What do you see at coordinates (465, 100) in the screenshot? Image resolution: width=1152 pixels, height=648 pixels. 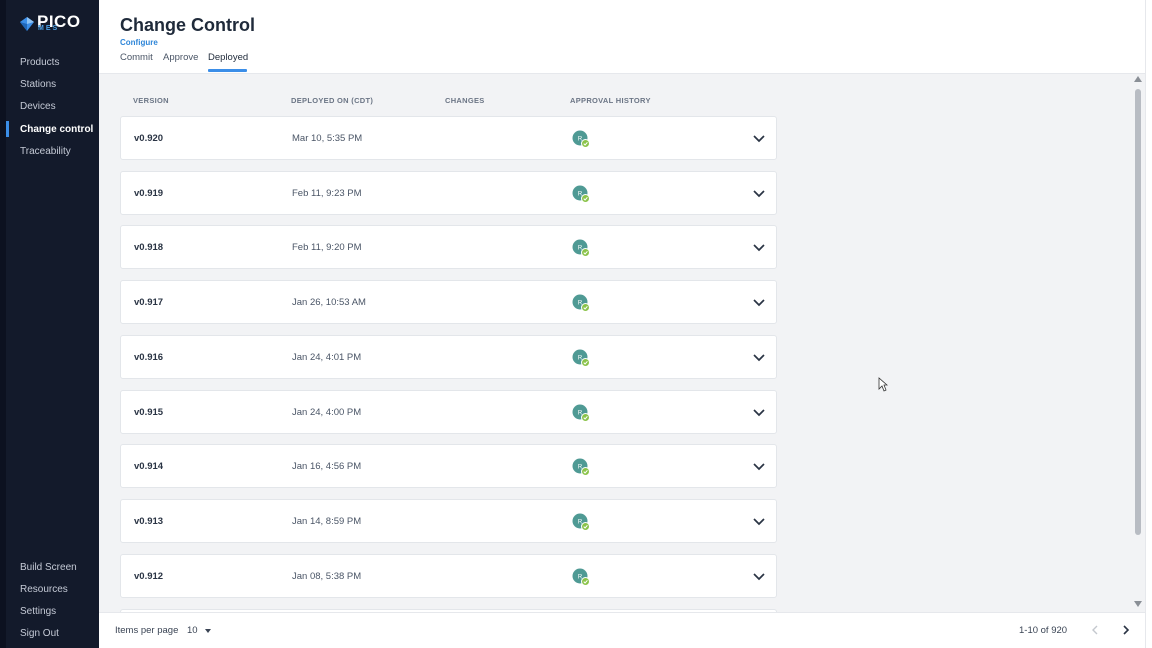 I see `column-header-changes: CHANGES` at bounding box center [465, 100].